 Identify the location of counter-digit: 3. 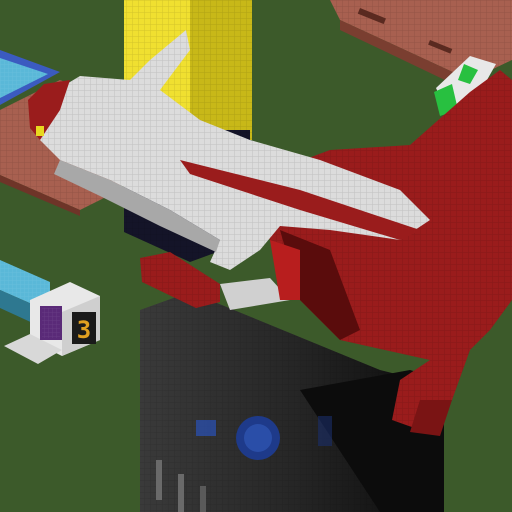
(84, 330).